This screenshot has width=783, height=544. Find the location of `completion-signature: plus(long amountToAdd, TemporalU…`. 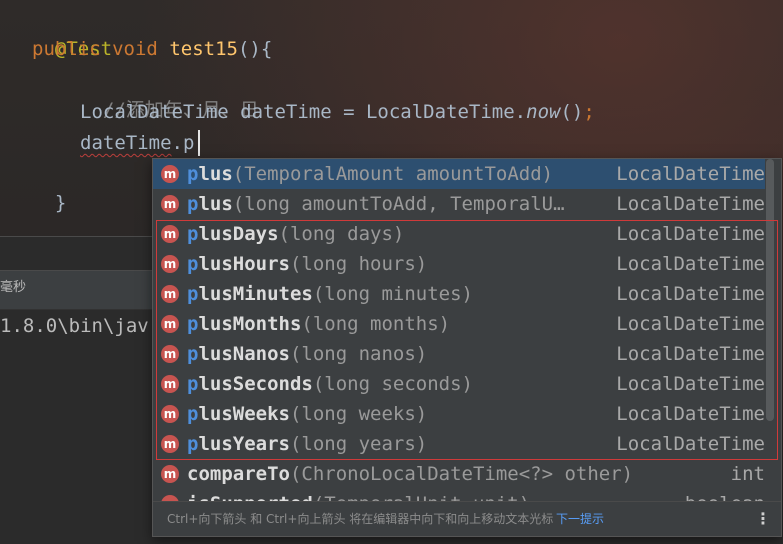

completion-signature: plus(long amountToAdd, TemporalU… is located at coordinates (376, 204).